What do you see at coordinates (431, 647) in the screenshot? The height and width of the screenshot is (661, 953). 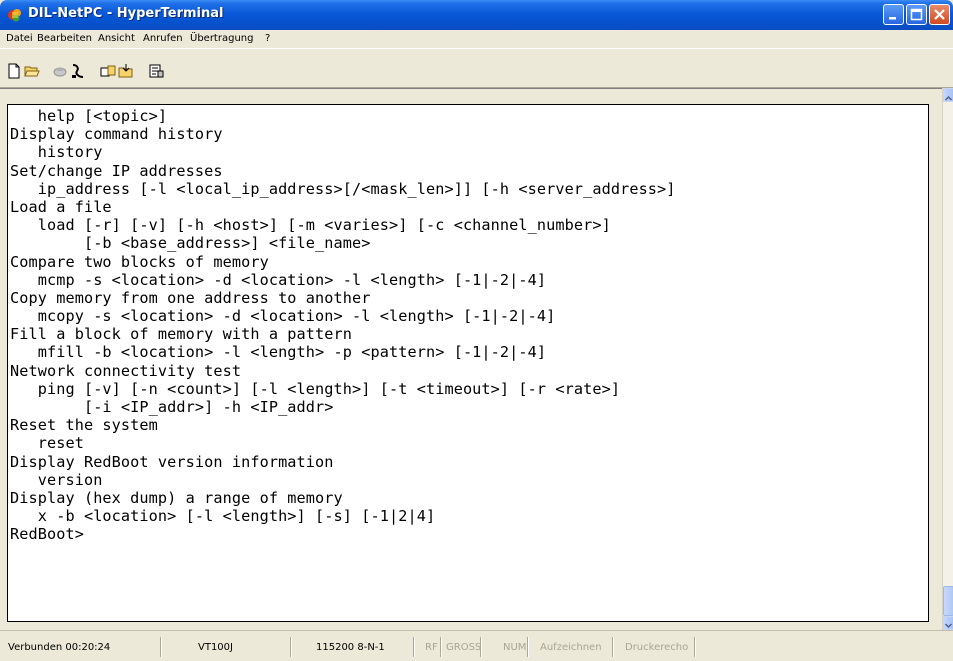 I see `status-rf: RF` at bounding box center [431, 647].